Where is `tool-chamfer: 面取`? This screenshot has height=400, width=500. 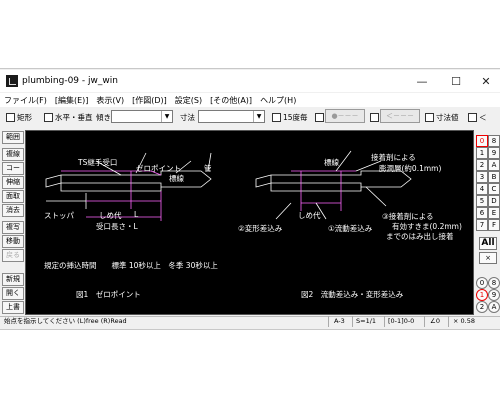
tool-chamfer: 面取 is located at coordinates (13, 196).